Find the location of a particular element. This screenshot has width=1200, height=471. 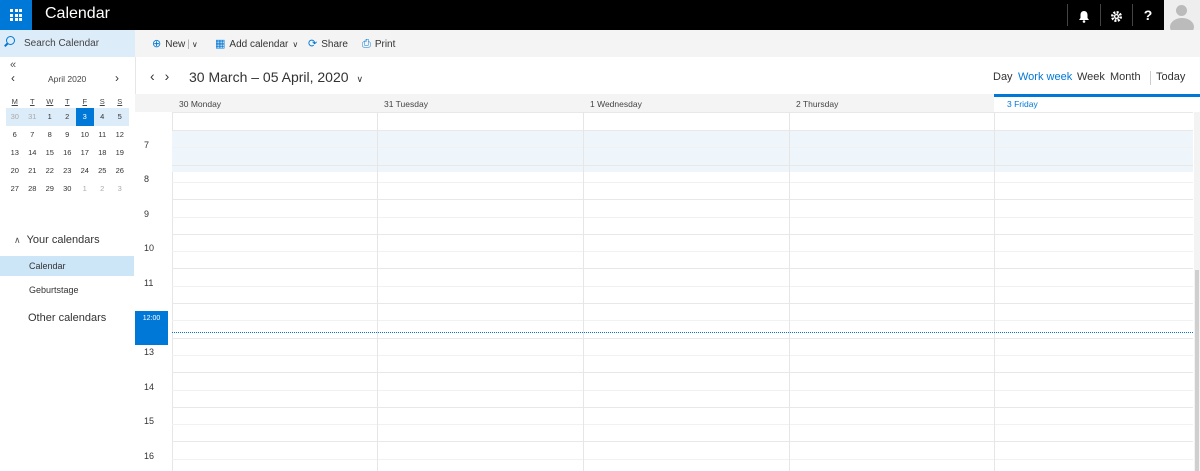

calendar-item-geburtstage: Geburtstage is located at coordinates (67, 290).